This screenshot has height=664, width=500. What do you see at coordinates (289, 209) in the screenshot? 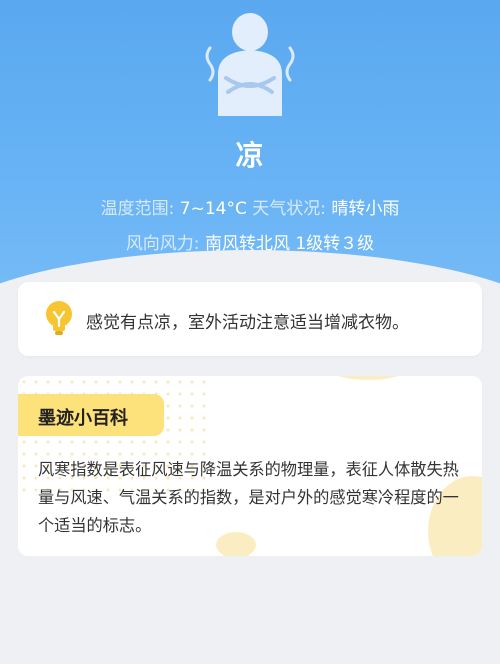
I see `weather-label: 天气状况:` at bounding box center [289, 209].